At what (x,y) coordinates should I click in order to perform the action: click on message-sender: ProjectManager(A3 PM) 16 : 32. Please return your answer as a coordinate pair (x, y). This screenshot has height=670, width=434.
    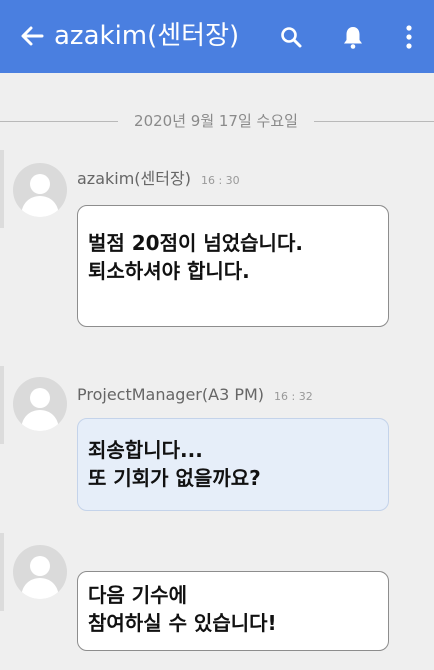
    Looking at the image, I should click on (195, 394).